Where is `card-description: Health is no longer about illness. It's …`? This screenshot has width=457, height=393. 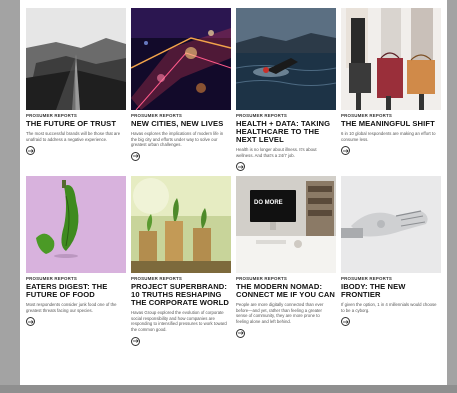 card-description: Health is no longer about illness. It's … is located at coordinates (276, 152).